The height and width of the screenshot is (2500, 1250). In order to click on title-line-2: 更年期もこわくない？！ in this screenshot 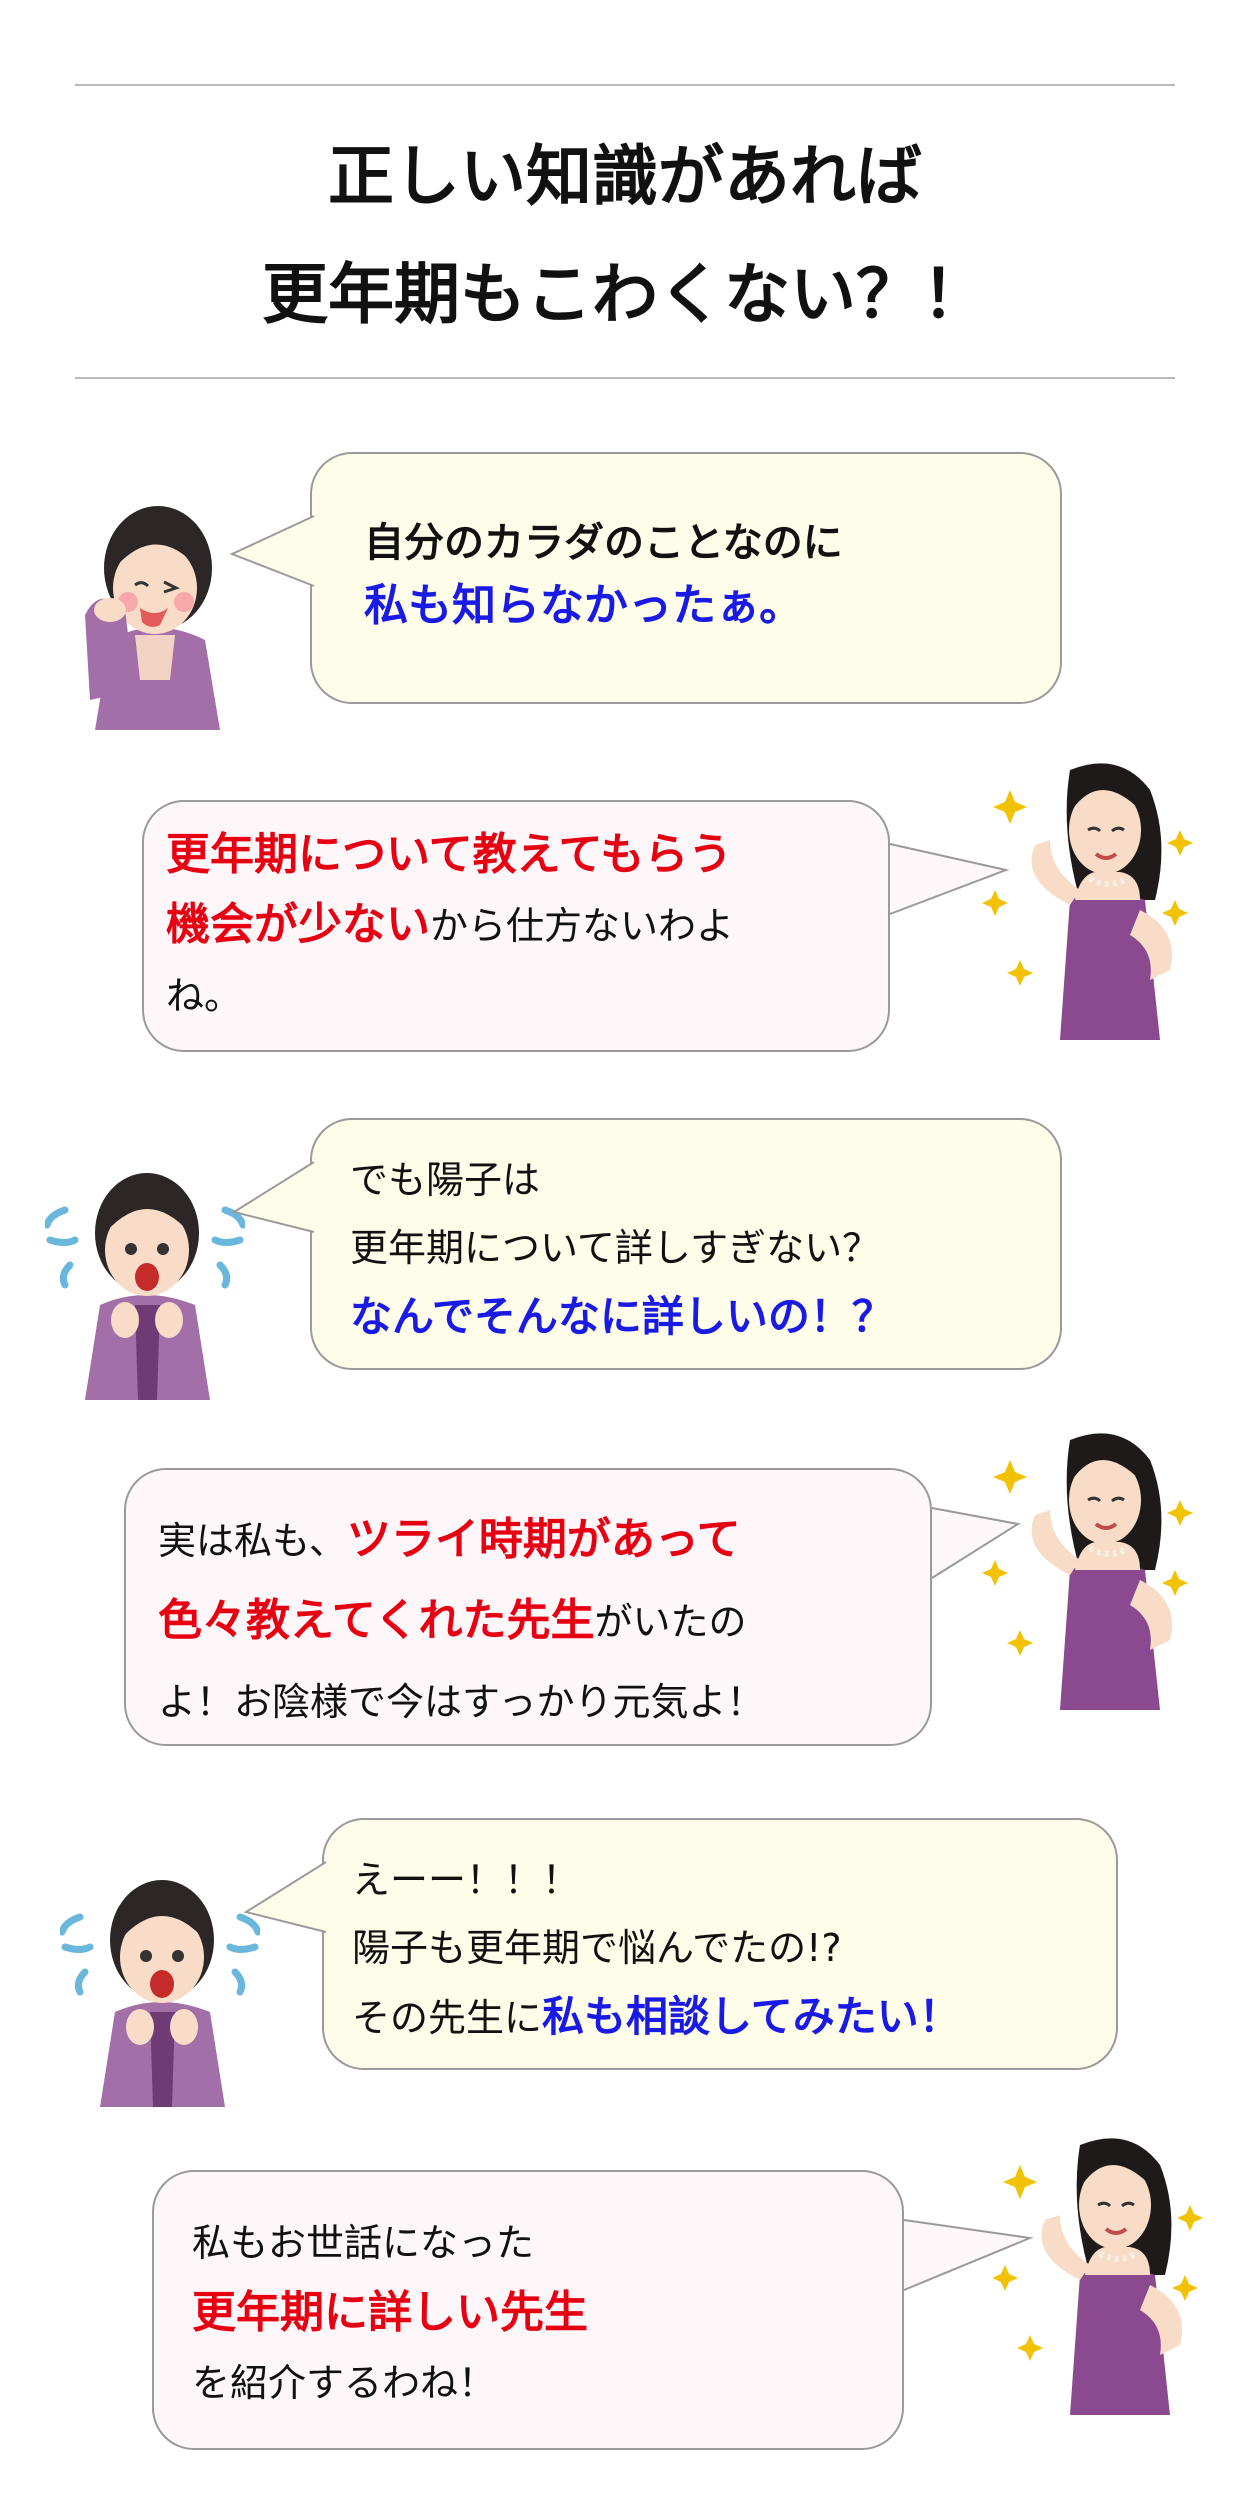, I will do `click(625, 294)`.